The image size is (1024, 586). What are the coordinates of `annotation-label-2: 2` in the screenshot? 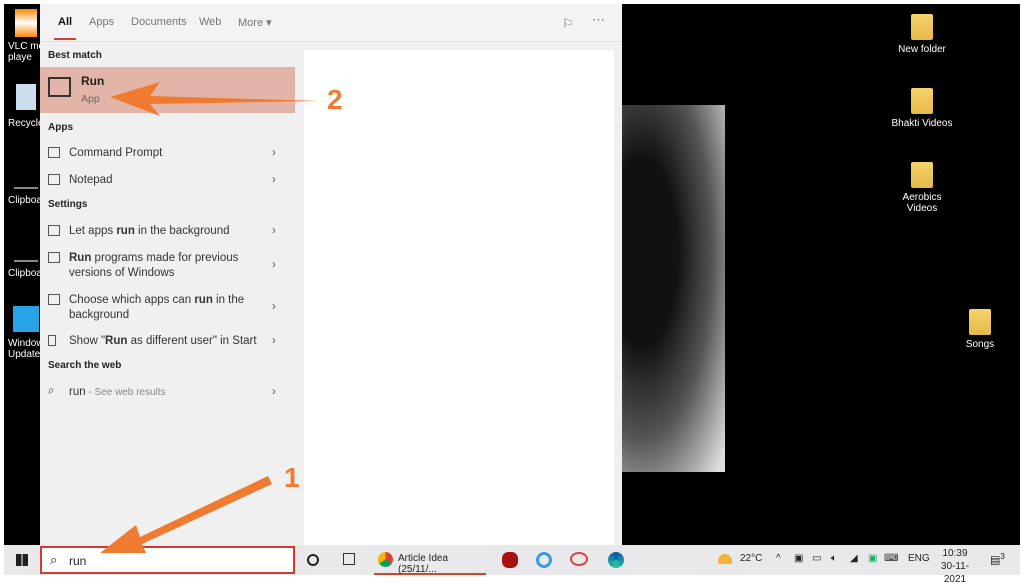 It's located at (335, 99).